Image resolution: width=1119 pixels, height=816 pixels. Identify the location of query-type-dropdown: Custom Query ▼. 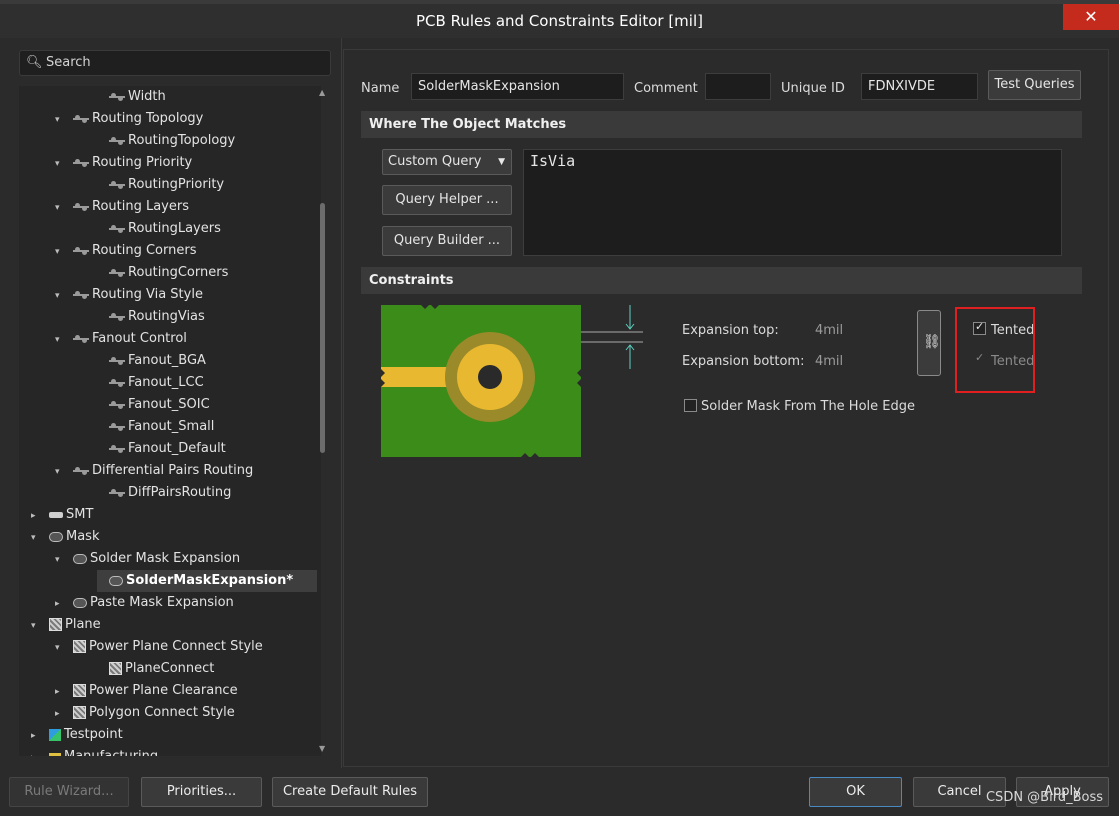
(447, 162).